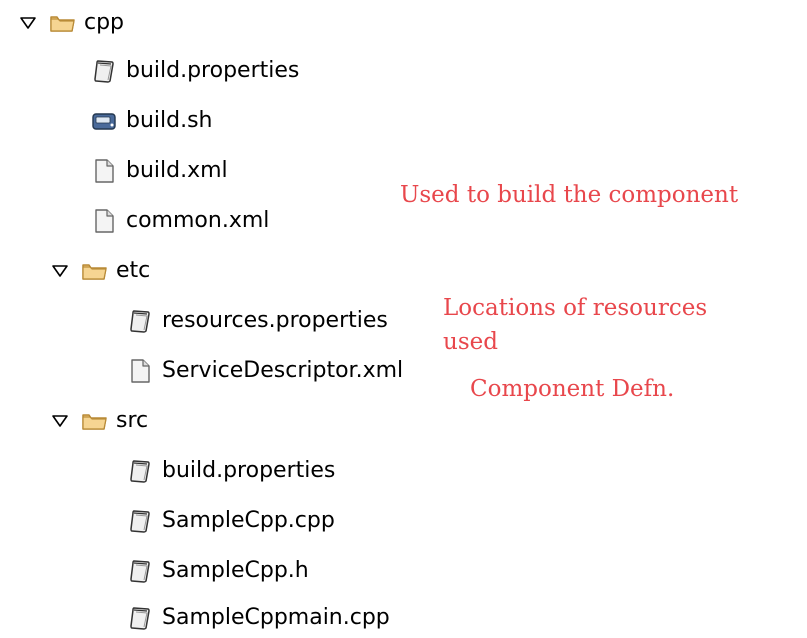  What do you see at coordinates (132, 421) in the screenshot?
I see `tree-label-src: src` at bounding box center [132, 421].